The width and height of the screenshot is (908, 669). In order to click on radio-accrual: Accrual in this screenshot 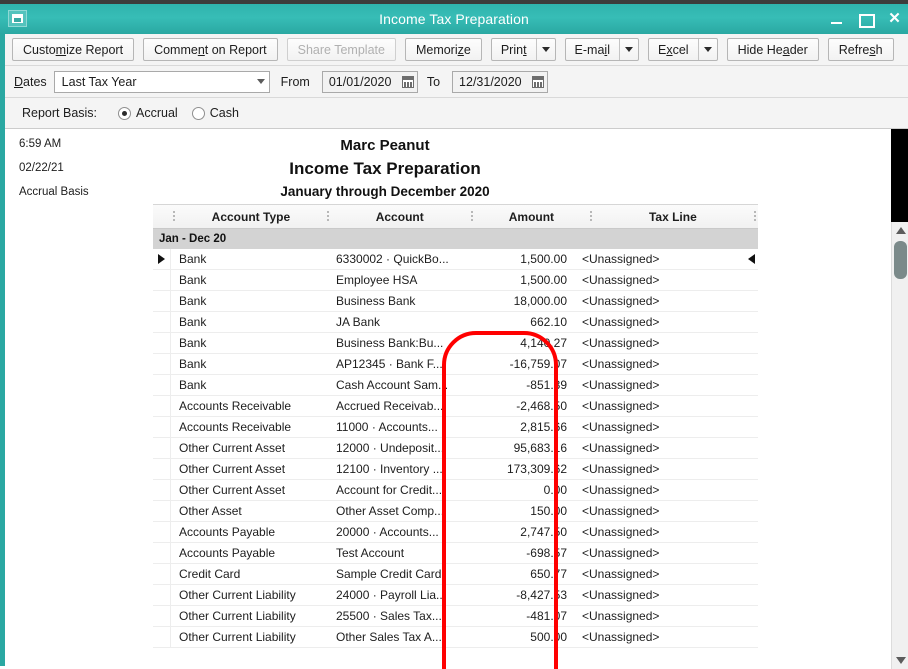, I will do `click(148, 113)`.